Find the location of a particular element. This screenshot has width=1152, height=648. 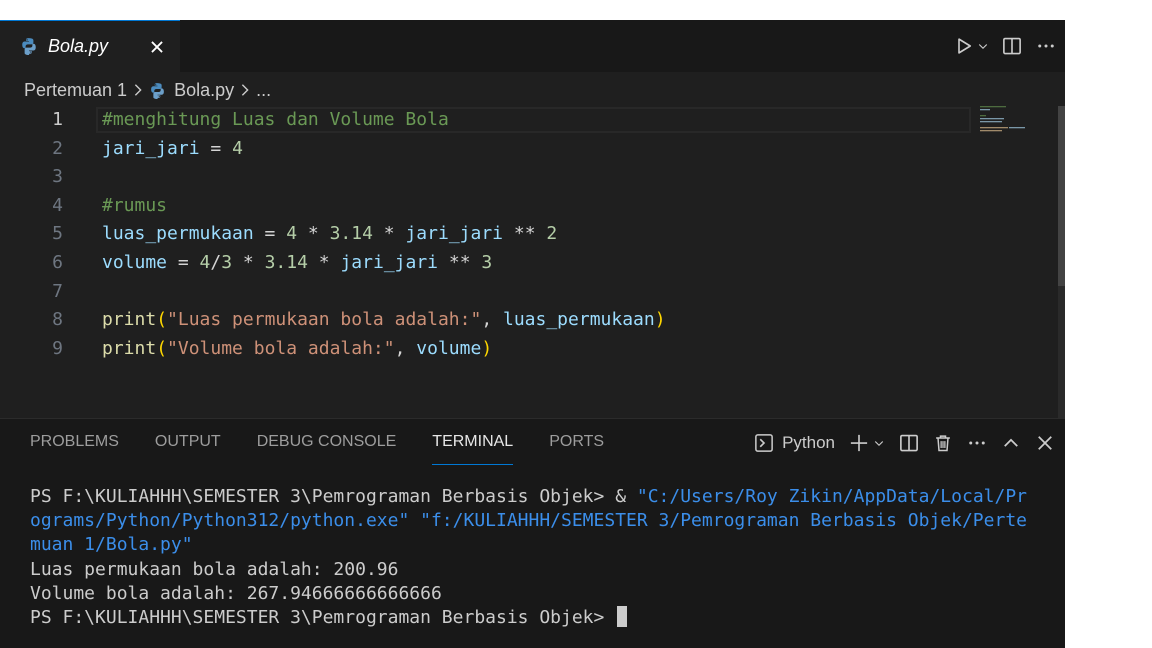

split-terminal-icon is located at coordinates (909, 443).